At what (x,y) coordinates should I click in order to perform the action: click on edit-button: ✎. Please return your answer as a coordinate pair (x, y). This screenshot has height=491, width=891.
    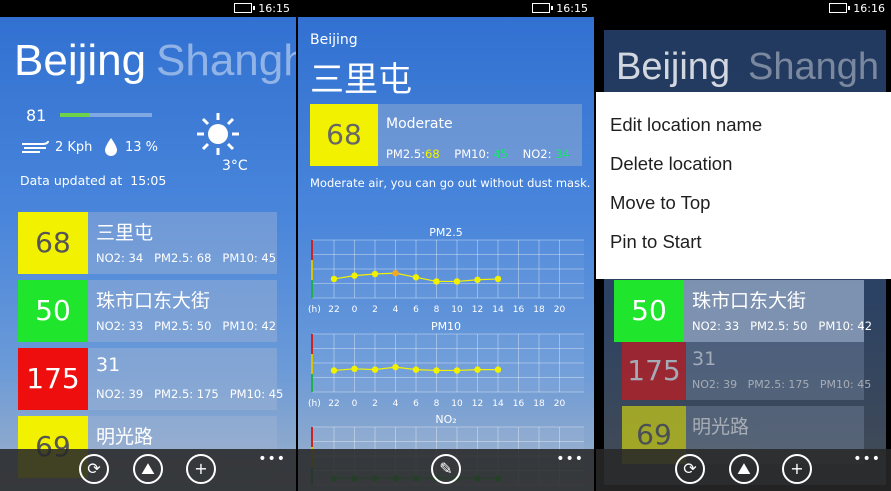
    Looking at the image, I should click on (446, 469).